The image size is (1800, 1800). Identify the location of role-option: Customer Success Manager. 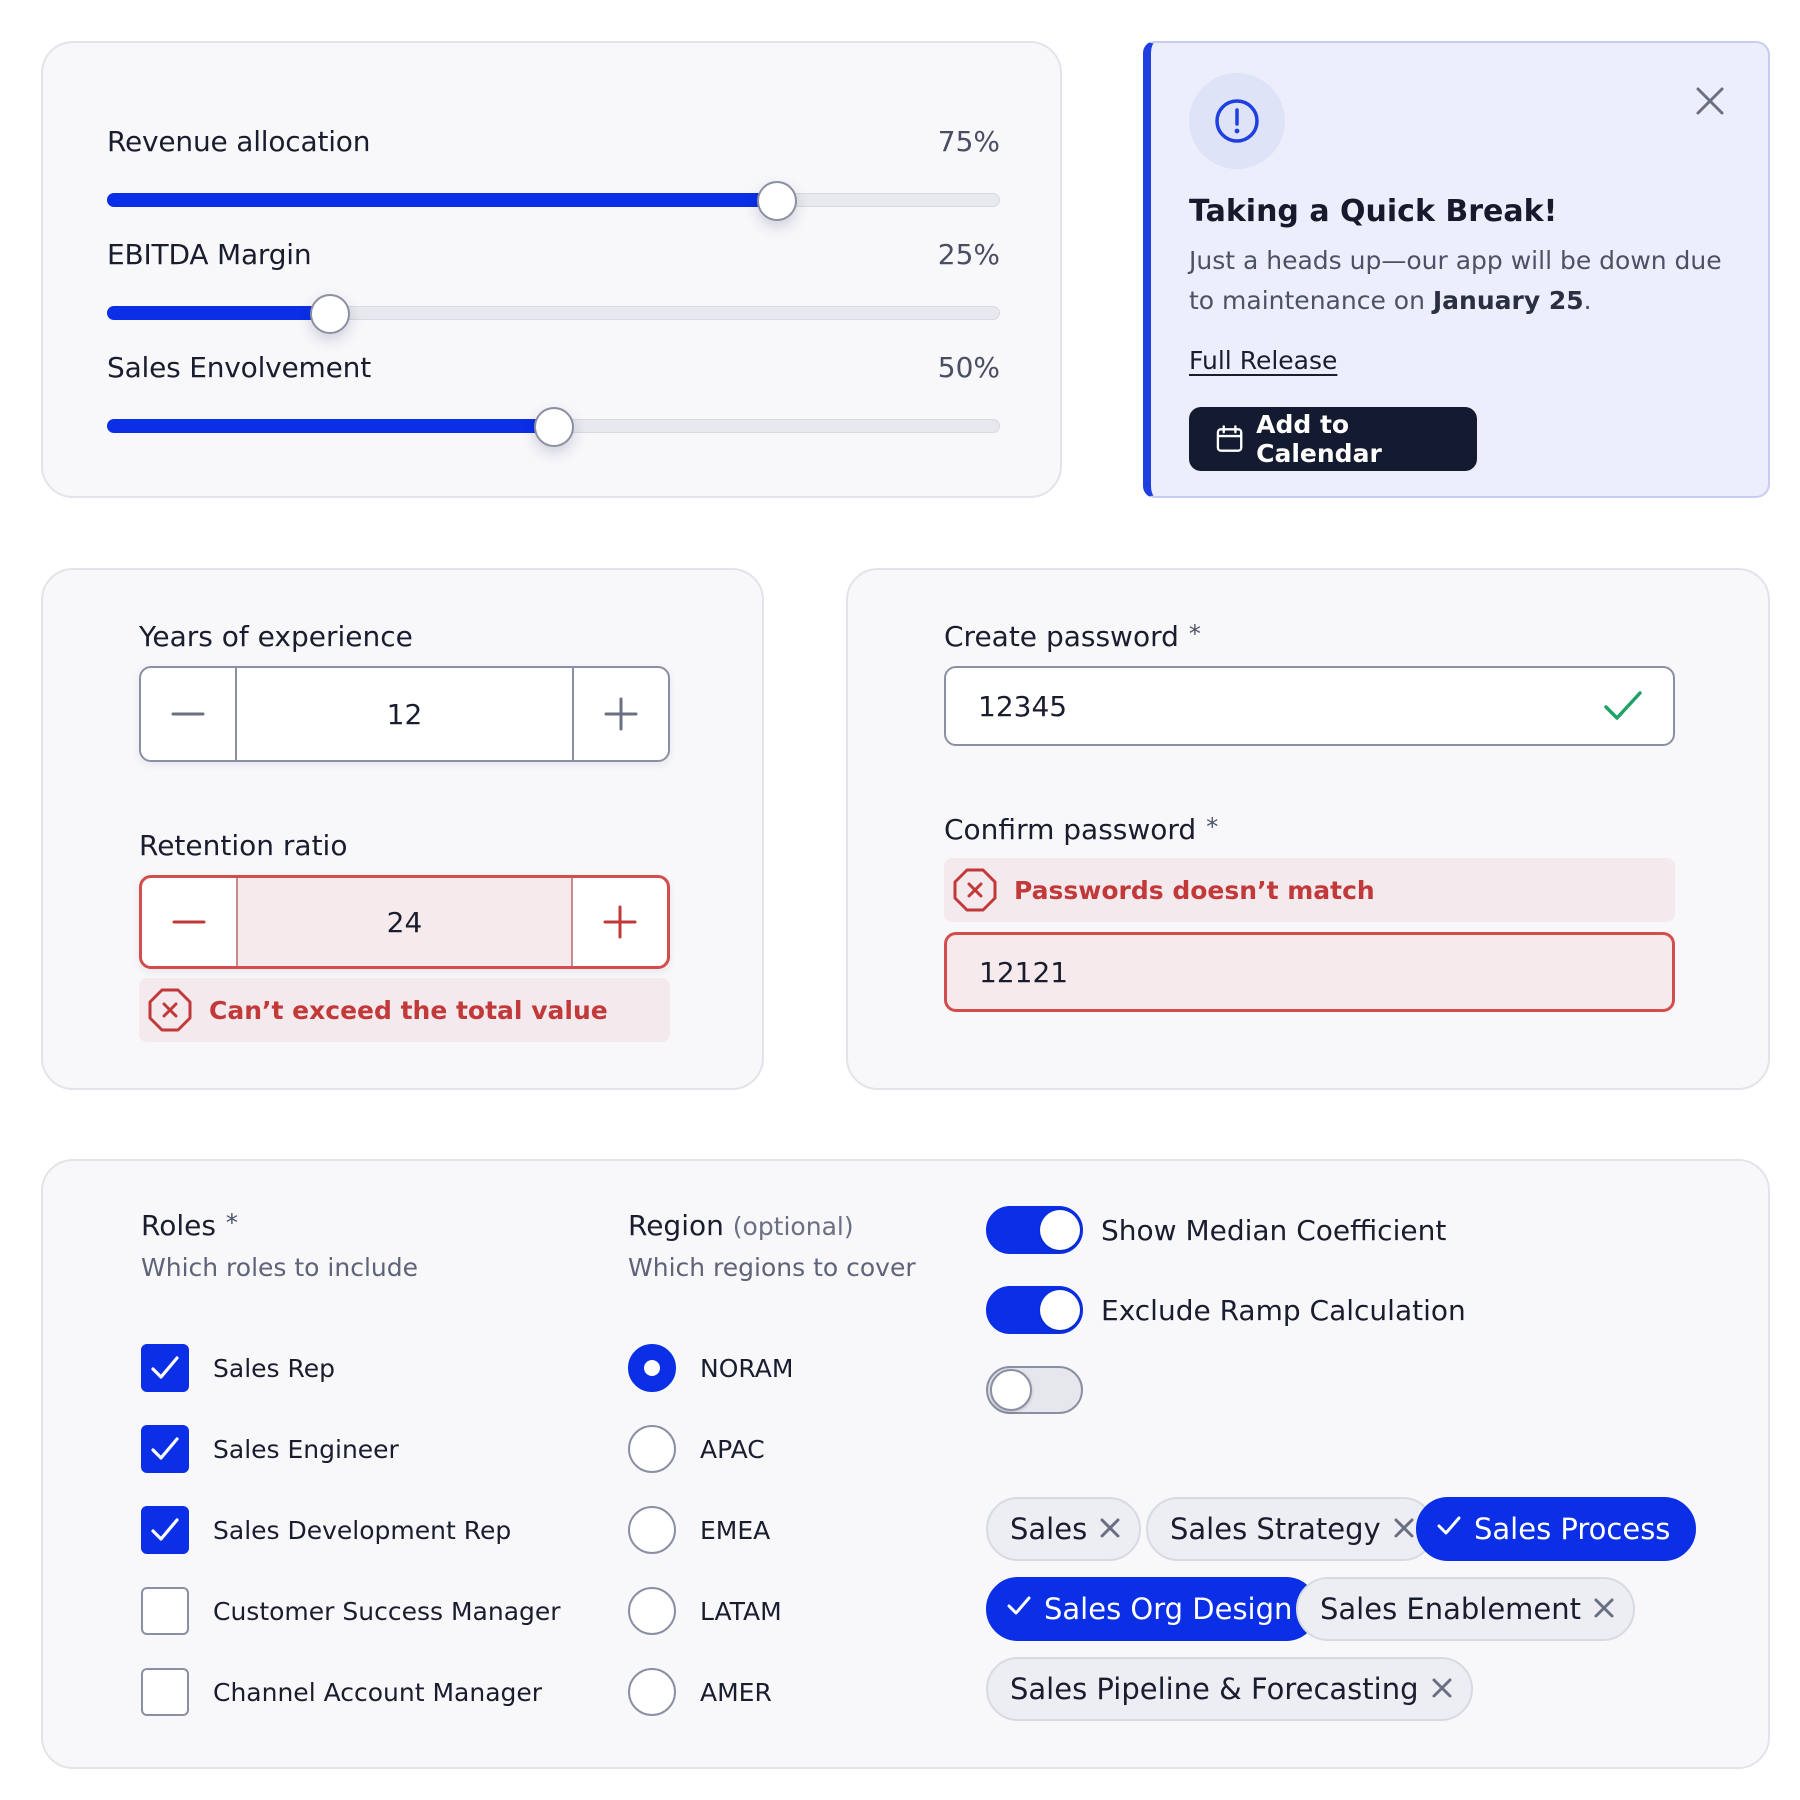
(351, 1611).